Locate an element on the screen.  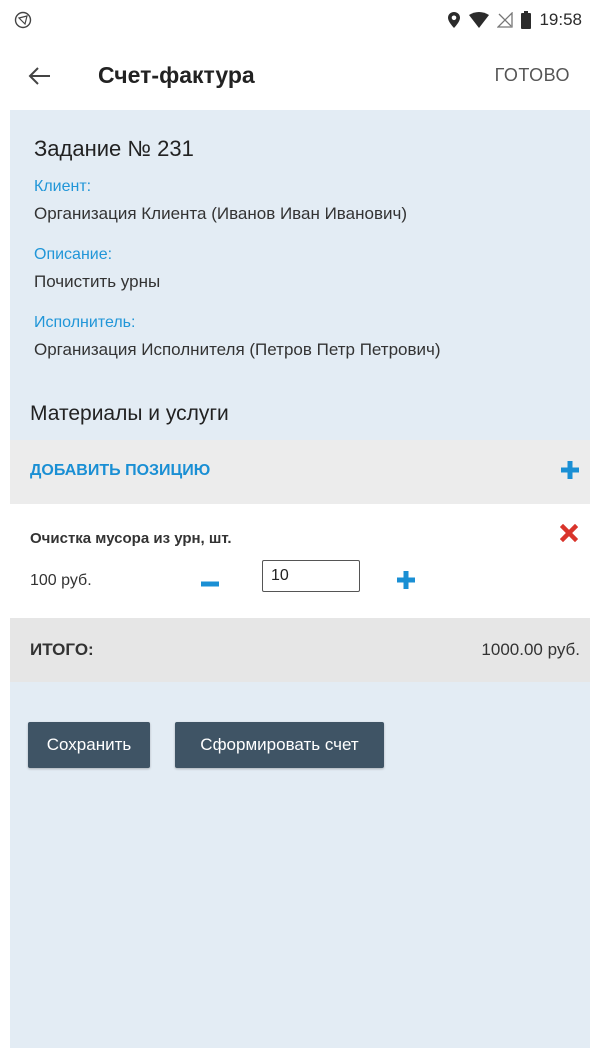
signal-off-icon is located at coordinates (505, 20).